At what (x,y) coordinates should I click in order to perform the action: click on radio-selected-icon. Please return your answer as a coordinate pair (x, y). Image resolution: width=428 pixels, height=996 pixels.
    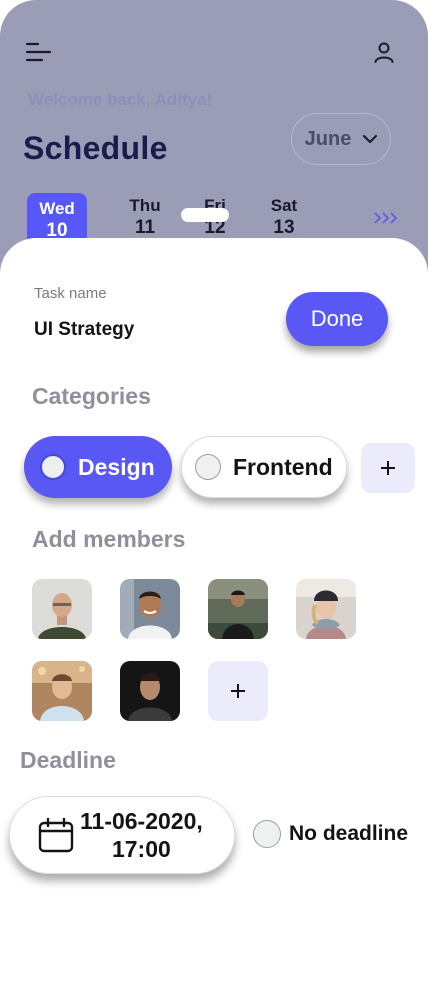
    Looking at the image, I should click on (53, 467).